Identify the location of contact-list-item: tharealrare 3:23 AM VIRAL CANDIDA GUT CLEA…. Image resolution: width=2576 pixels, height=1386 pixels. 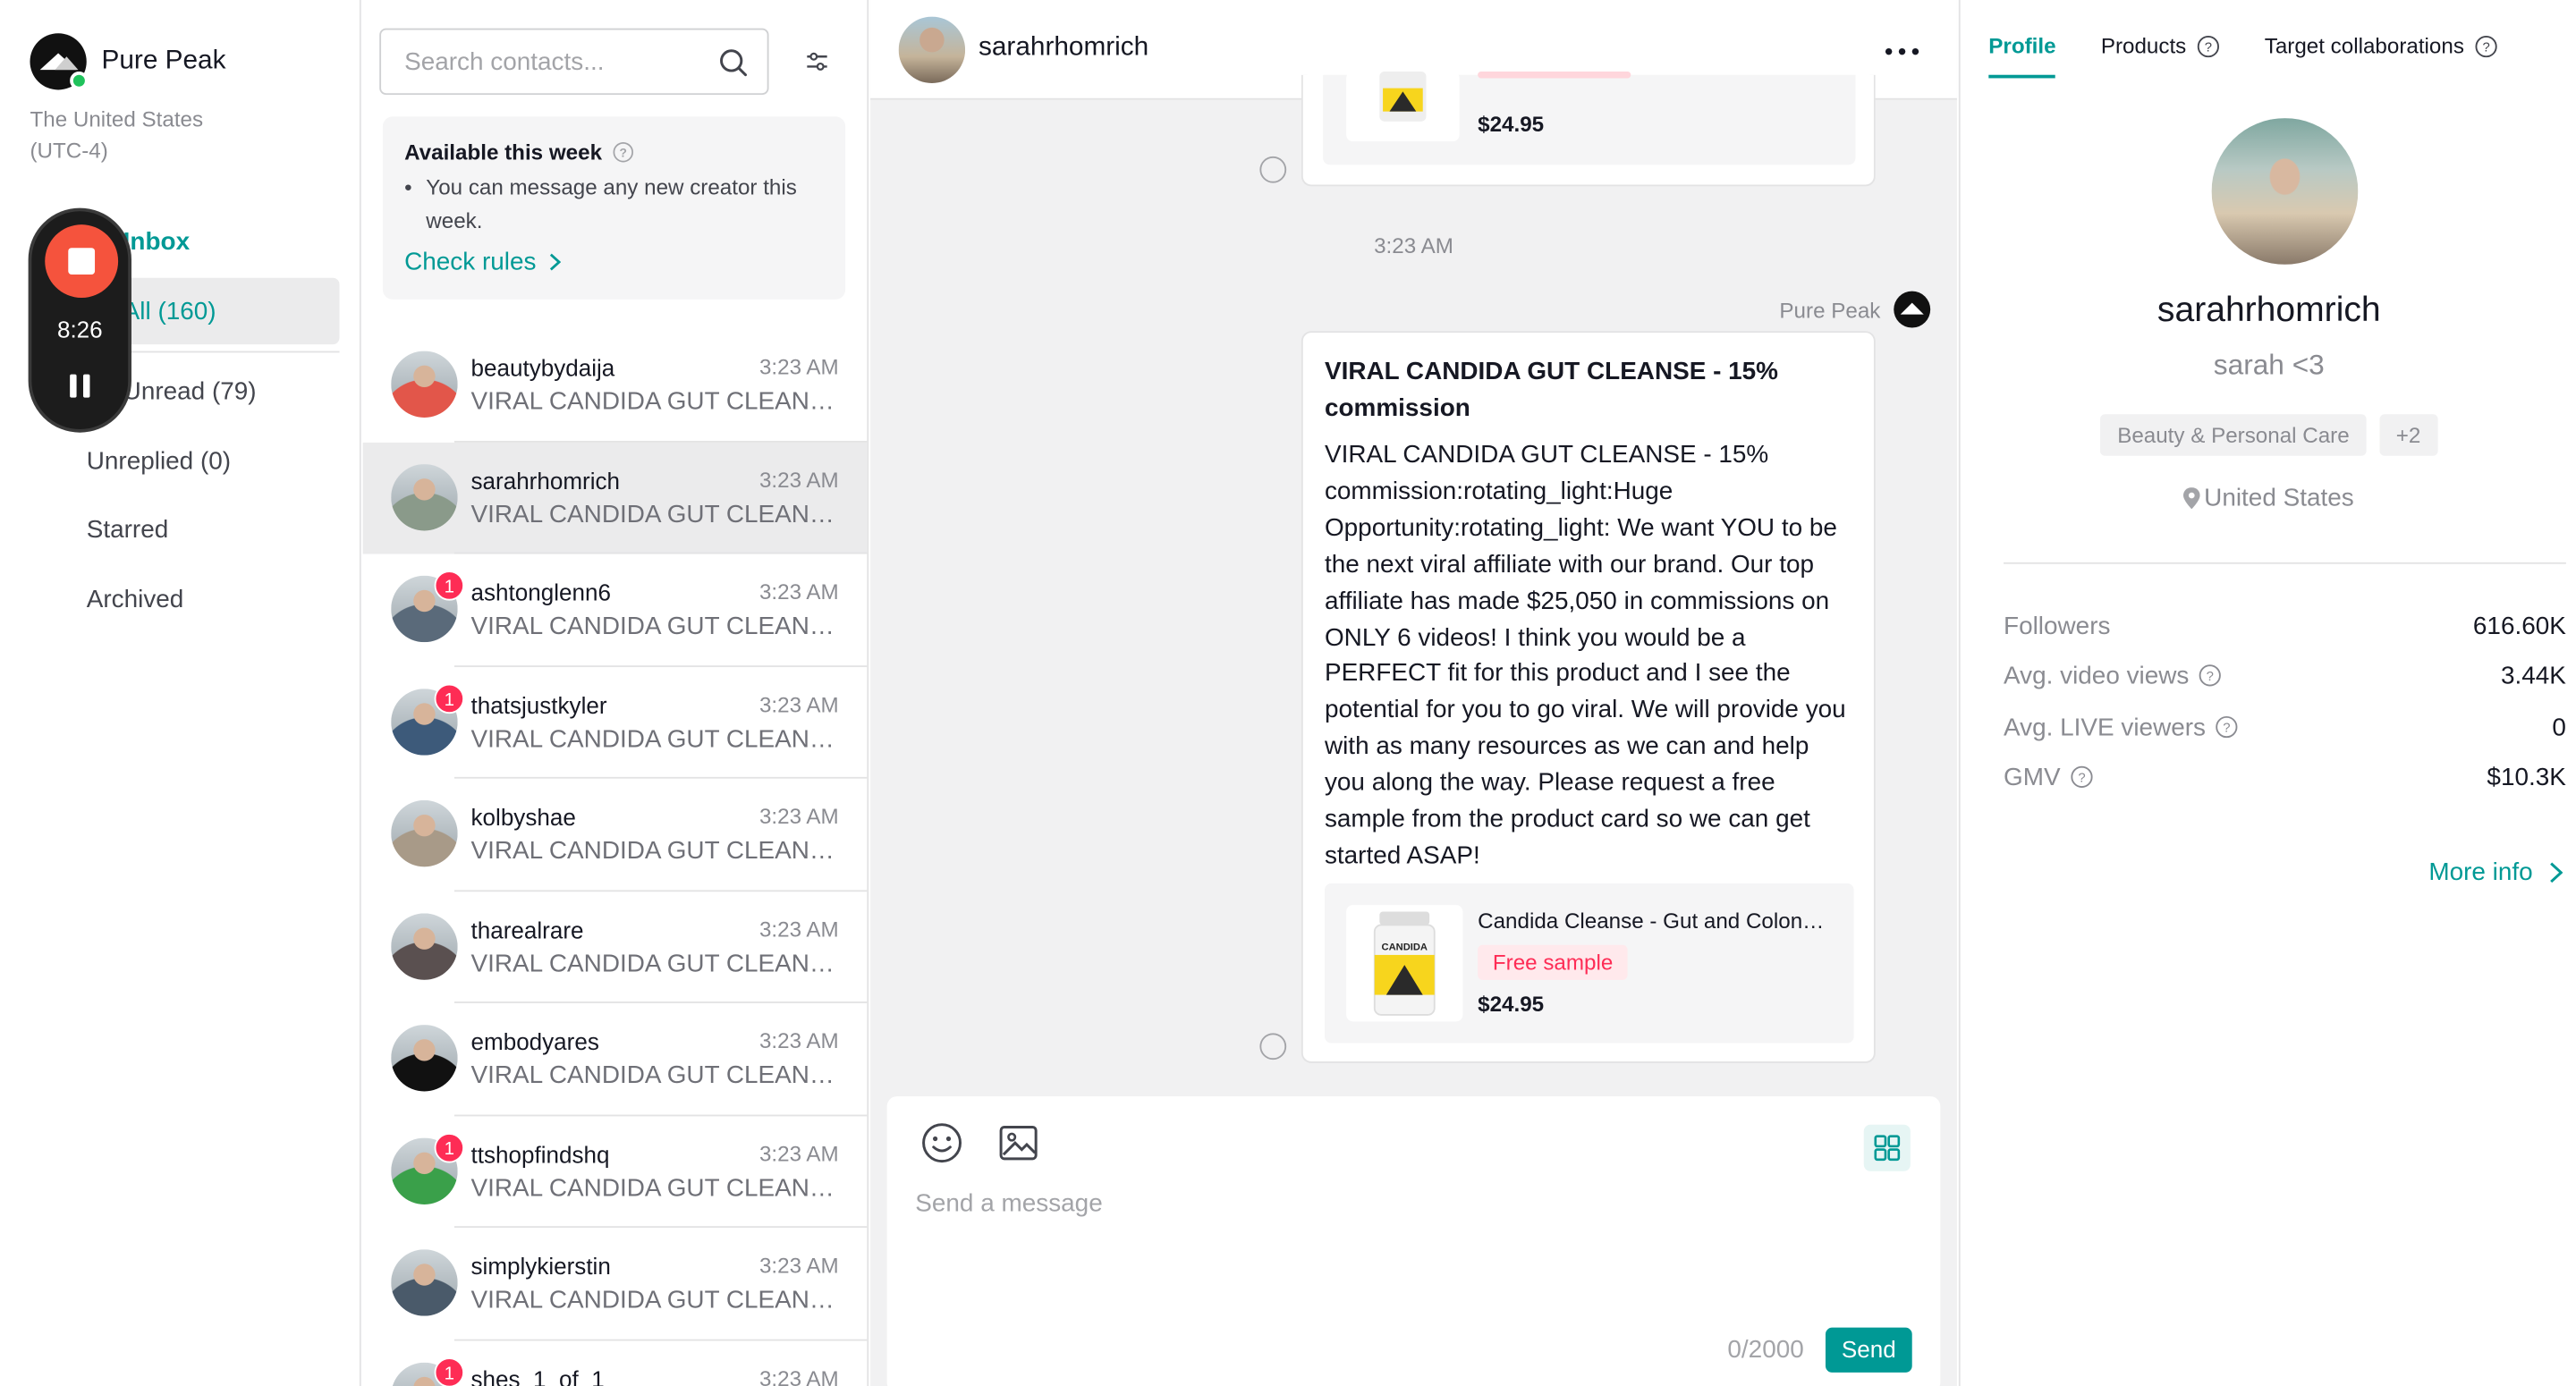
(615, 947).